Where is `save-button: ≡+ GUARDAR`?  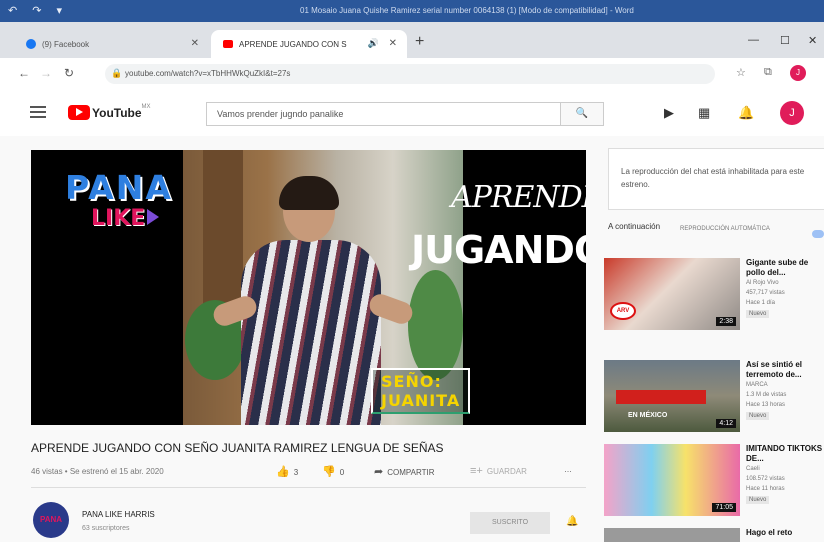
save-button: ≡+ GUARDAR is located at coordinates (498, 471).